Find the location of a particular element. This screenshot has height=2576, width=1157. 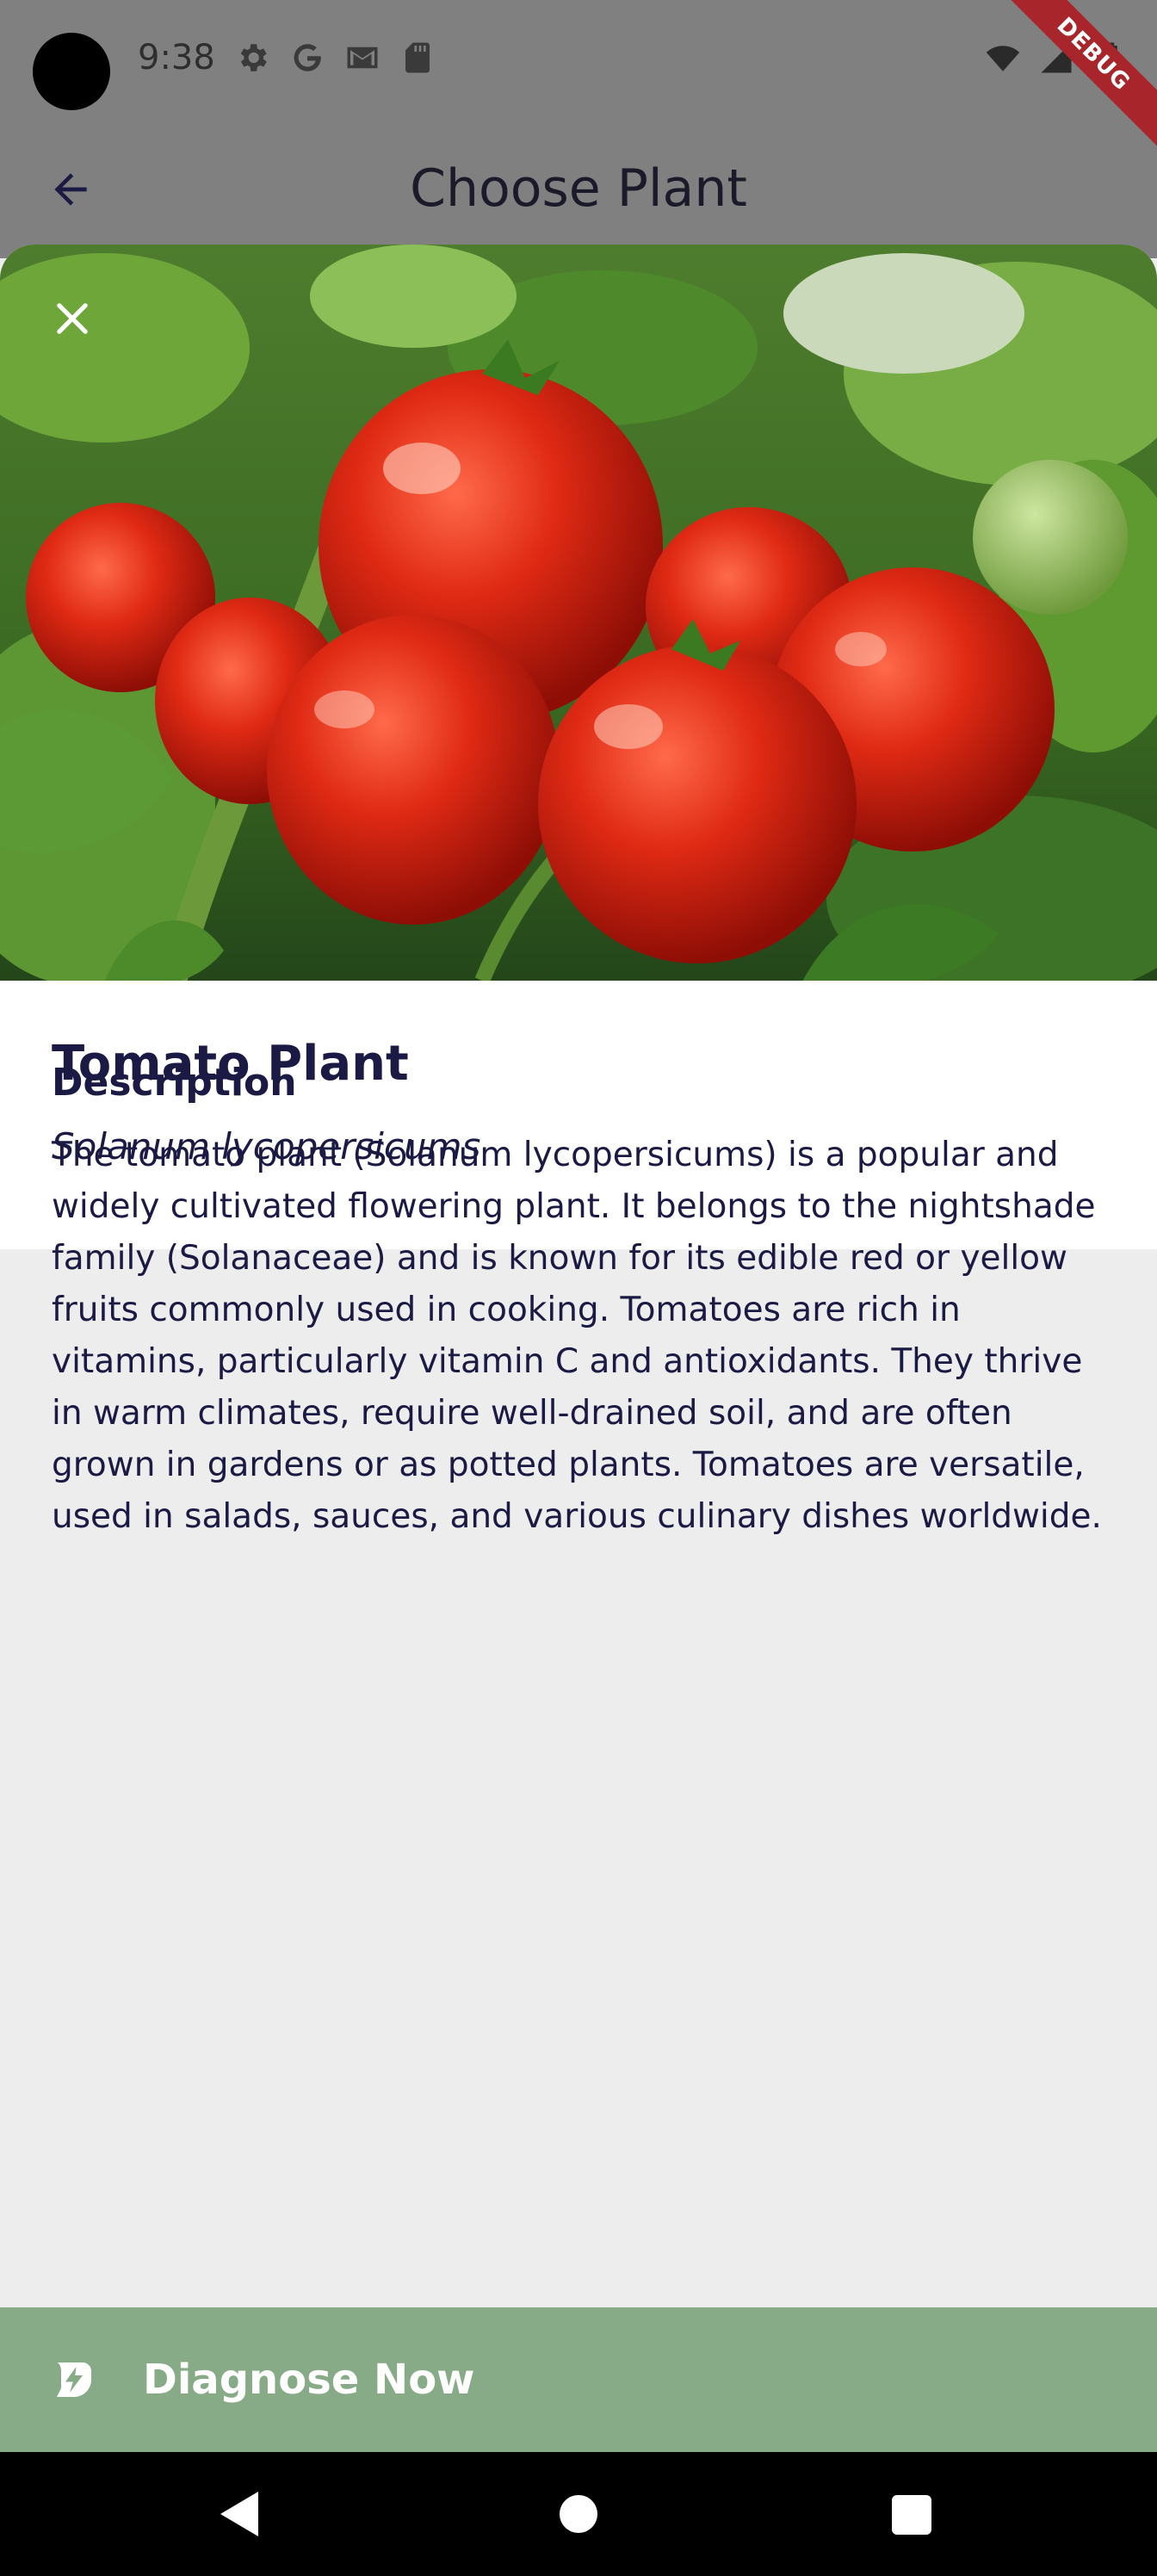

page-title: Choose Plant is located at coordinates (579, 189).